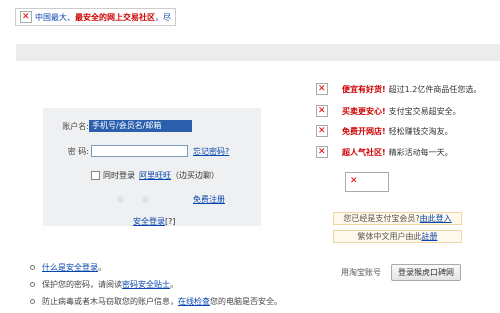  I want to click on secure-login-row: 安全登录 [?], so click(193, 221).